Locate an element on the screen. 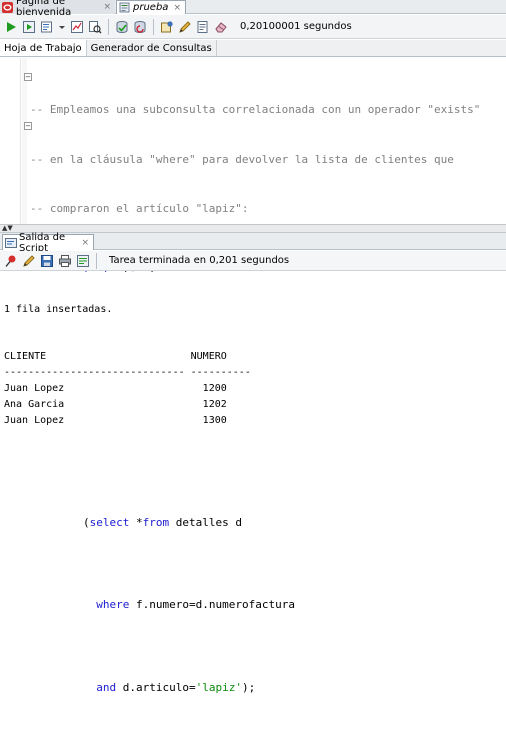  task-status-label: Tarea terminada en 0,201 segundos is located at coordinates (199, 260).